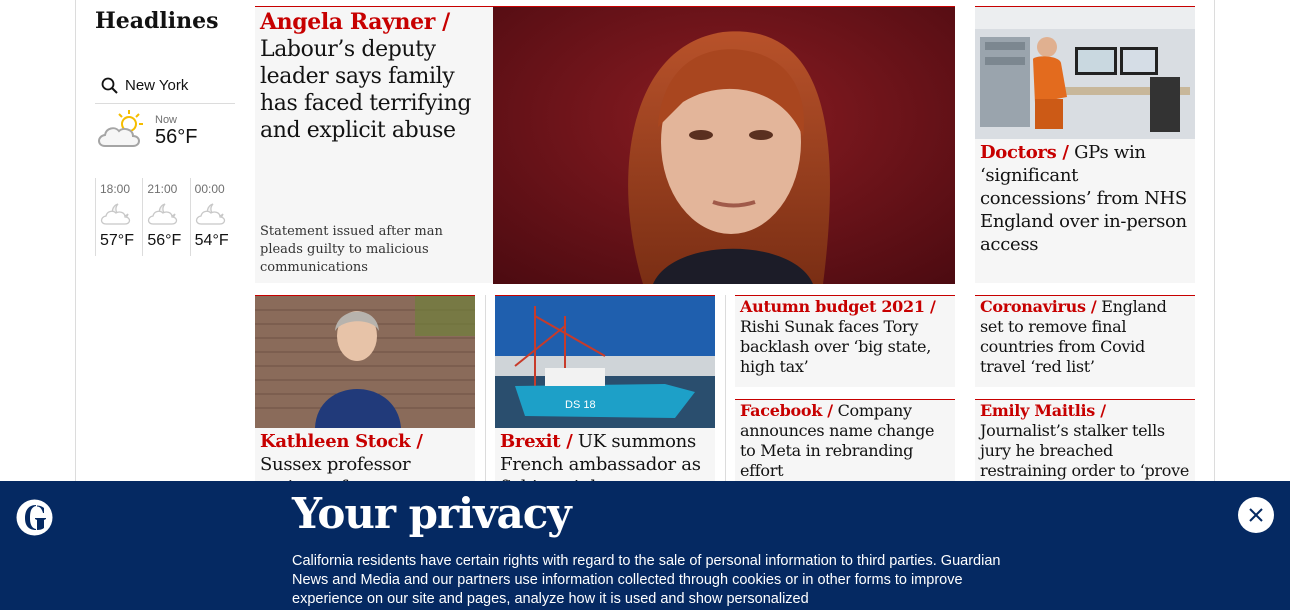 Image resolution: width=1290 pixels, height=610 pixels. Describe the element at coordinates (838, 306) in the screenshot. I see `story-kicker: Autumn budget 2021 /` at that location.